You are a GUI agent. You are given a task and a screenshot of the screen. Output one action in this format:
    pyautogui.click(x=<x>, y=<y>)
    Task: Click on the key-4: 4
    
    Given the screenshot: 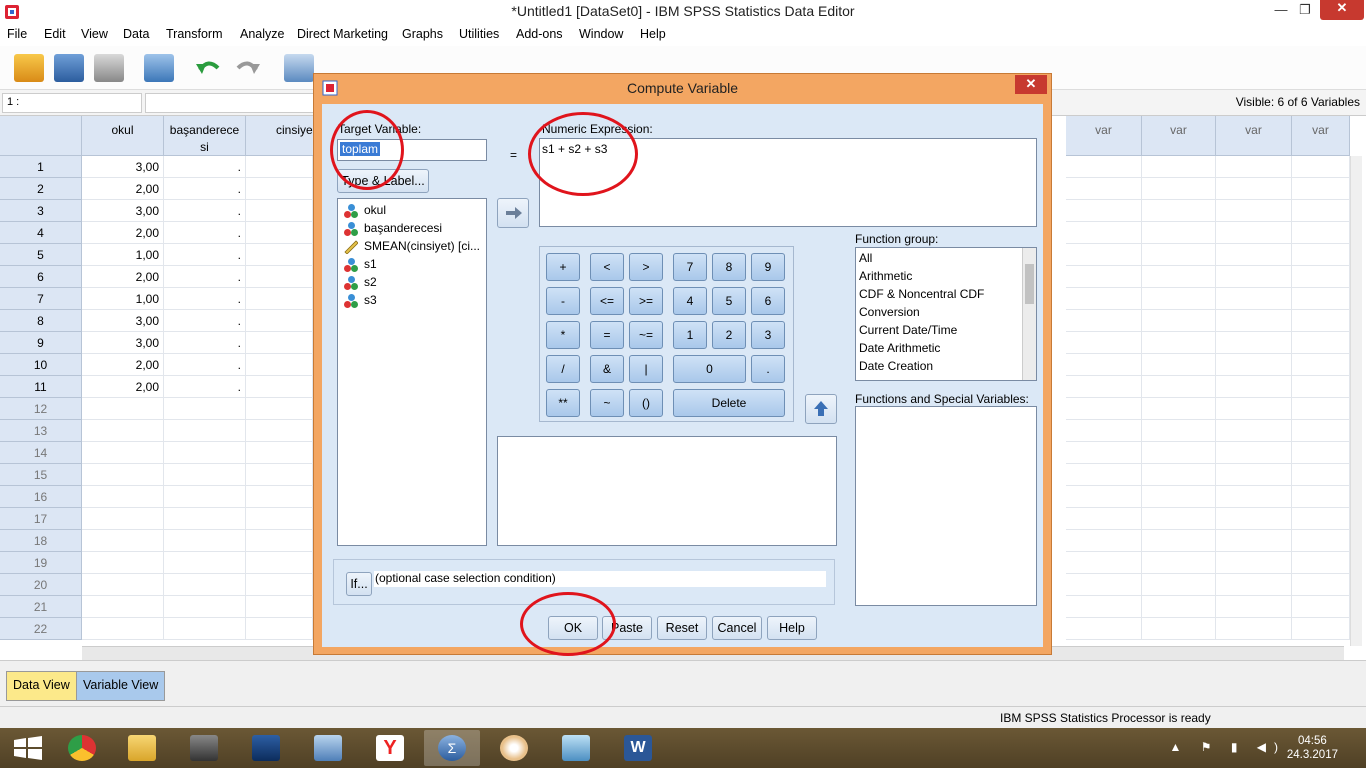 What is the action you would take?
    pyautogui.click(x=690, y=301)
    